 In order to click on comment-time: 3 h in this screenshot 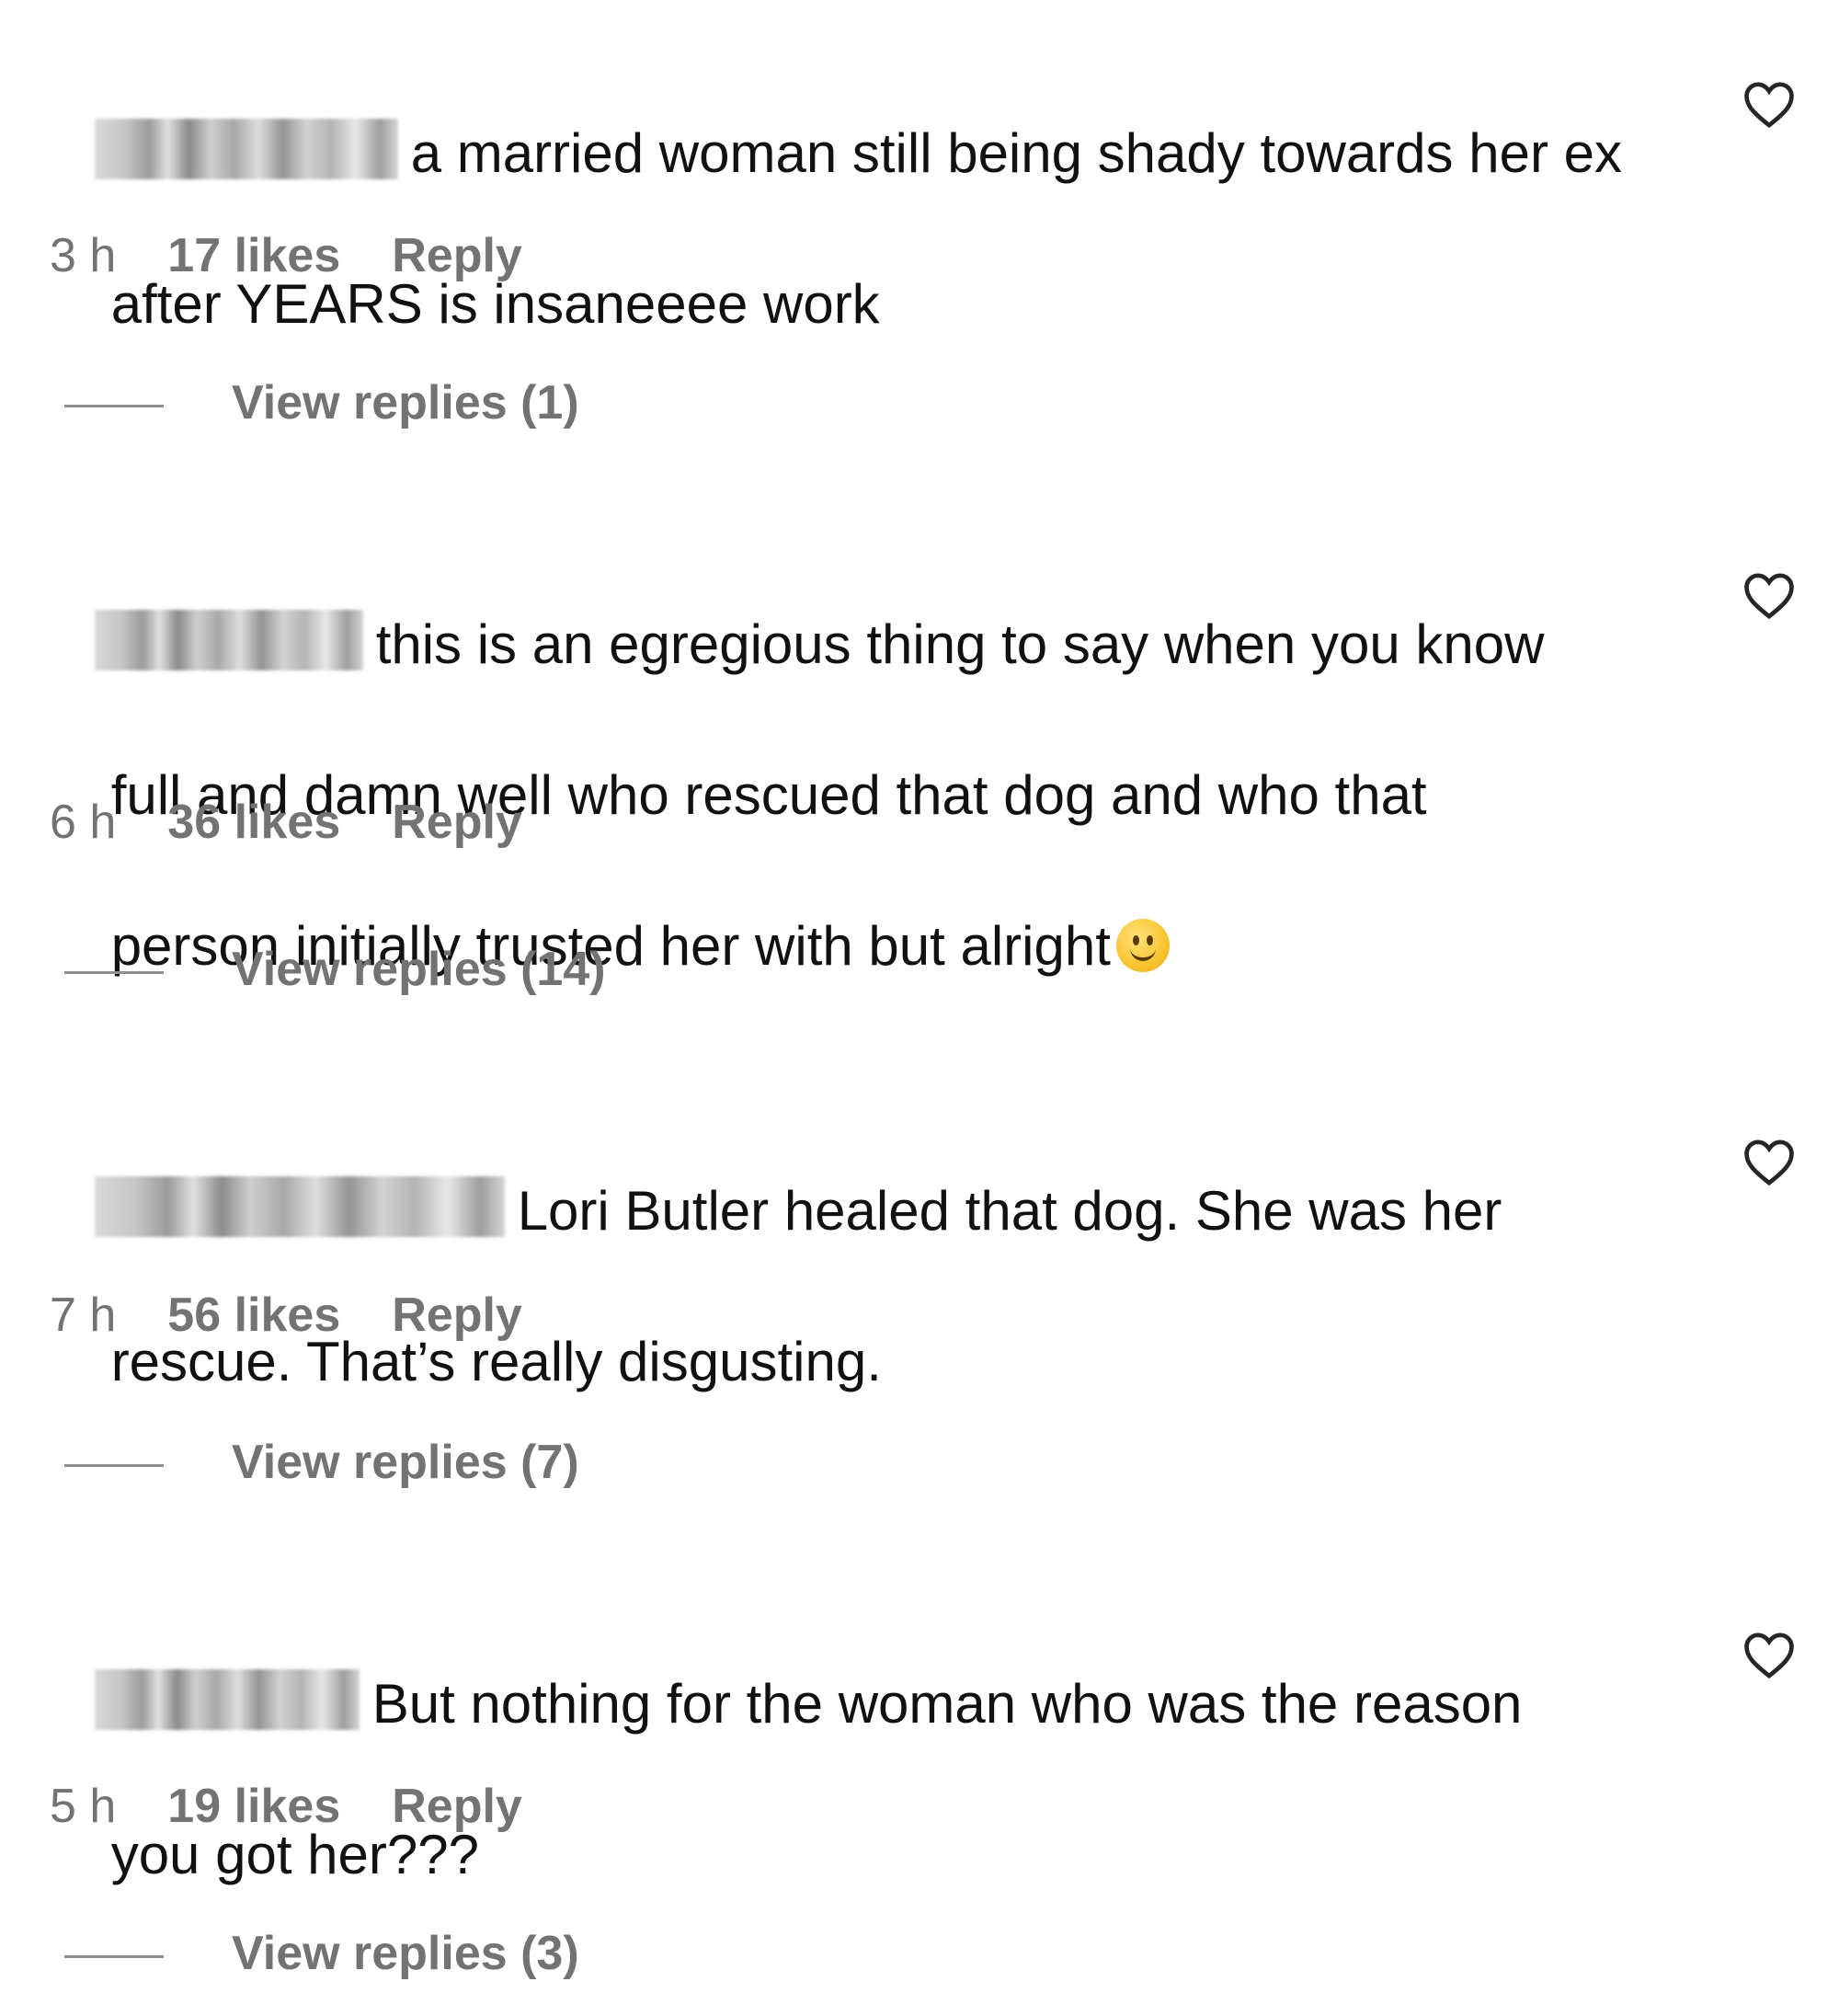, I will do `click(83, 255)`.